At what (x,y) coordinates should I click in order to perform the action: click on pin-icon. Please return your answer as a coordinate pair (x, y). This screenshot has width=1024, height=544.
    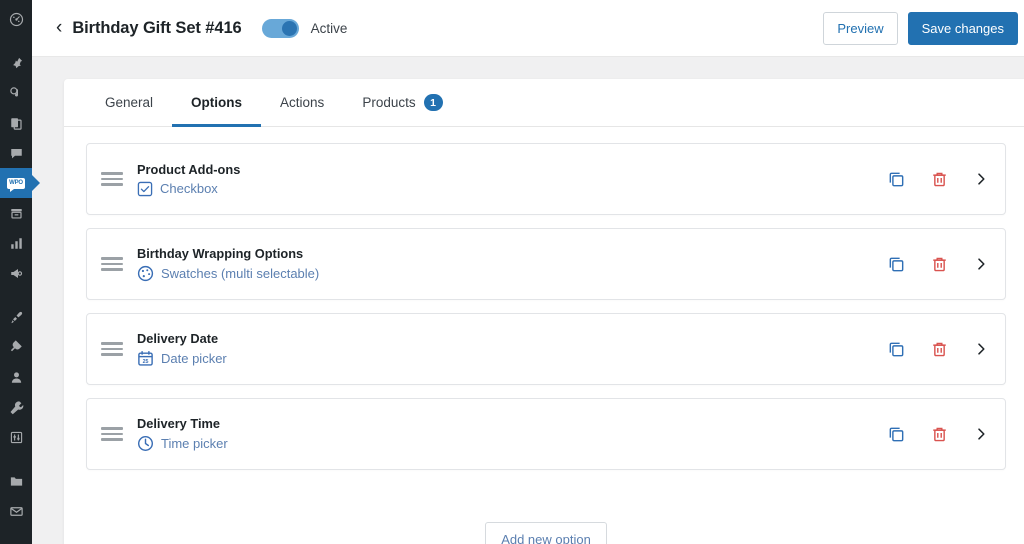
    Looking at the image, I should click on (16, 63).